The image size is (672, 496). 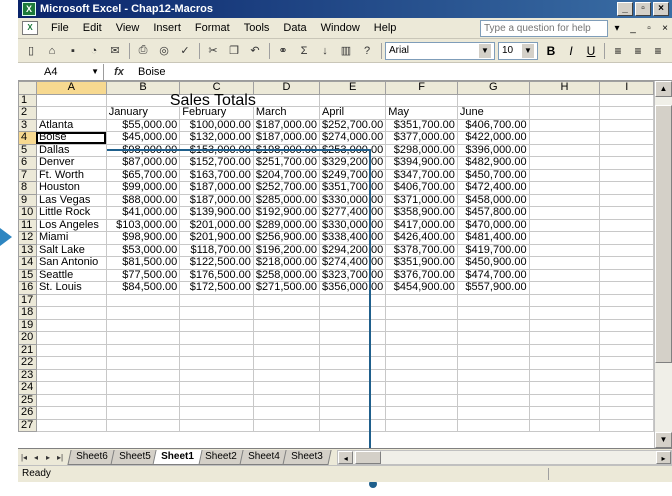 What do you see at coordinates (643, 9) in the screenshot?
I see `maximize-button: ▫` at bounding box center [643, 9].